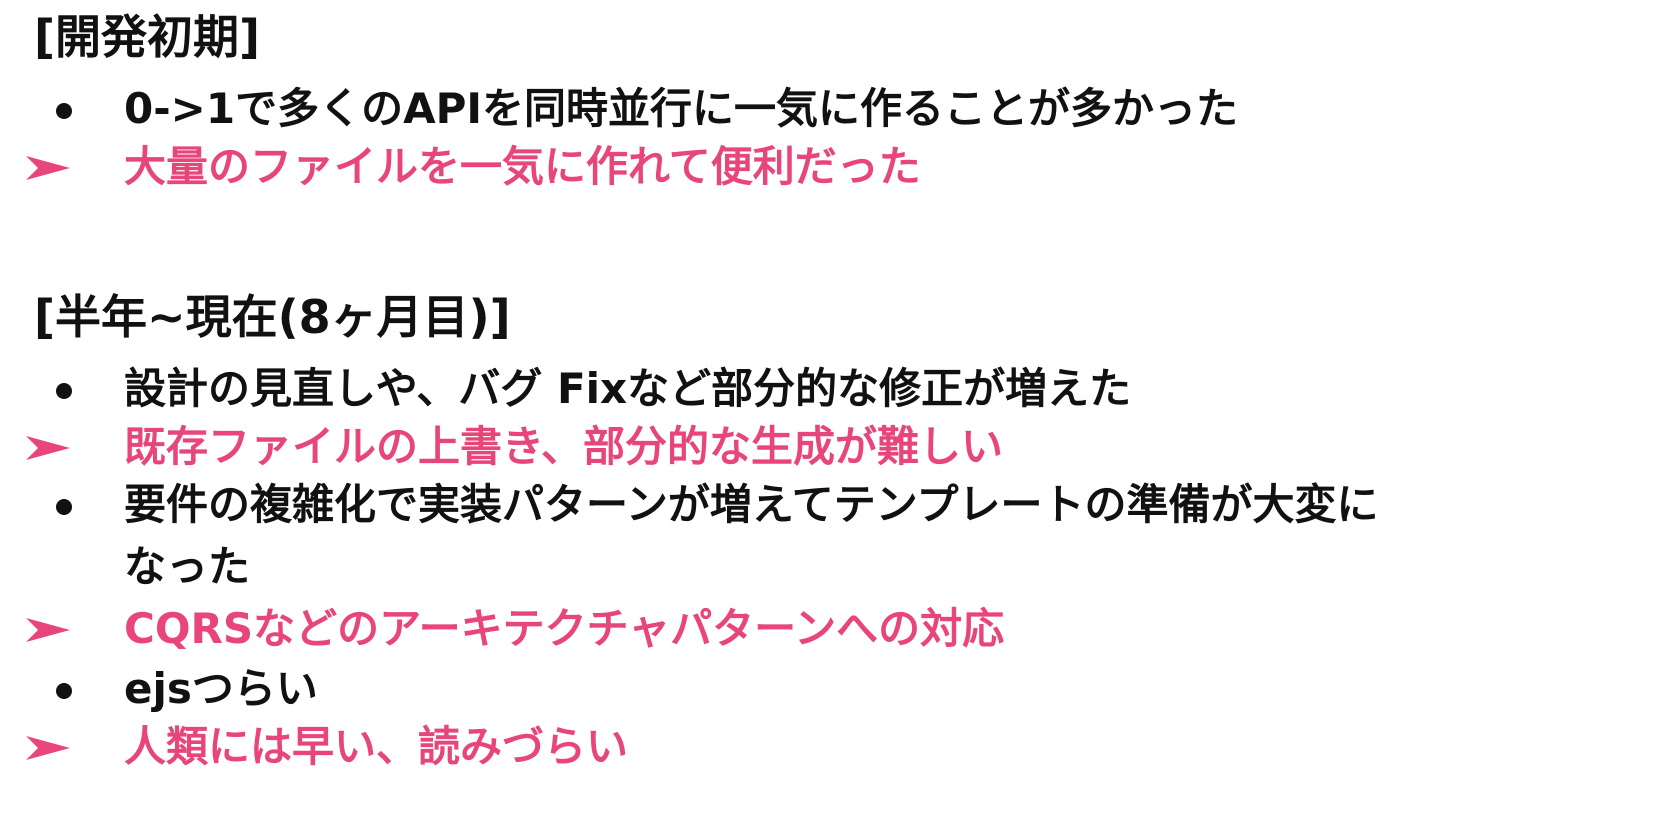 This screenshot has height=820, width=1656. What do you see at coordinates (221, 688) in the screenshot?
I see `list-item-text: ejsつらい` at bounding box center [221, 688].